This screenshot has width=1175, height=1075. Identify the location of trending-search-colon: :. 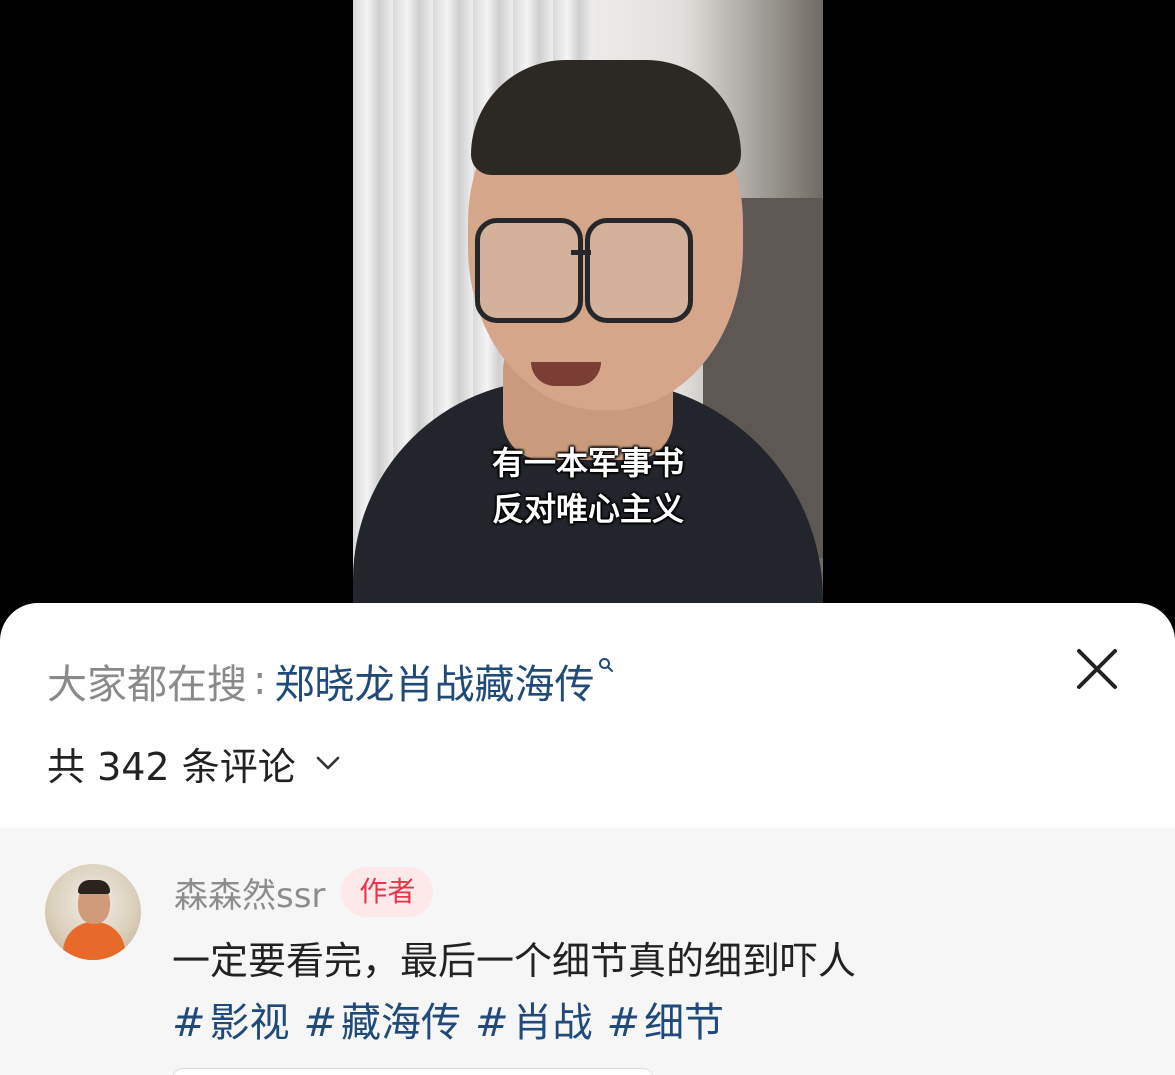
(260, 681).